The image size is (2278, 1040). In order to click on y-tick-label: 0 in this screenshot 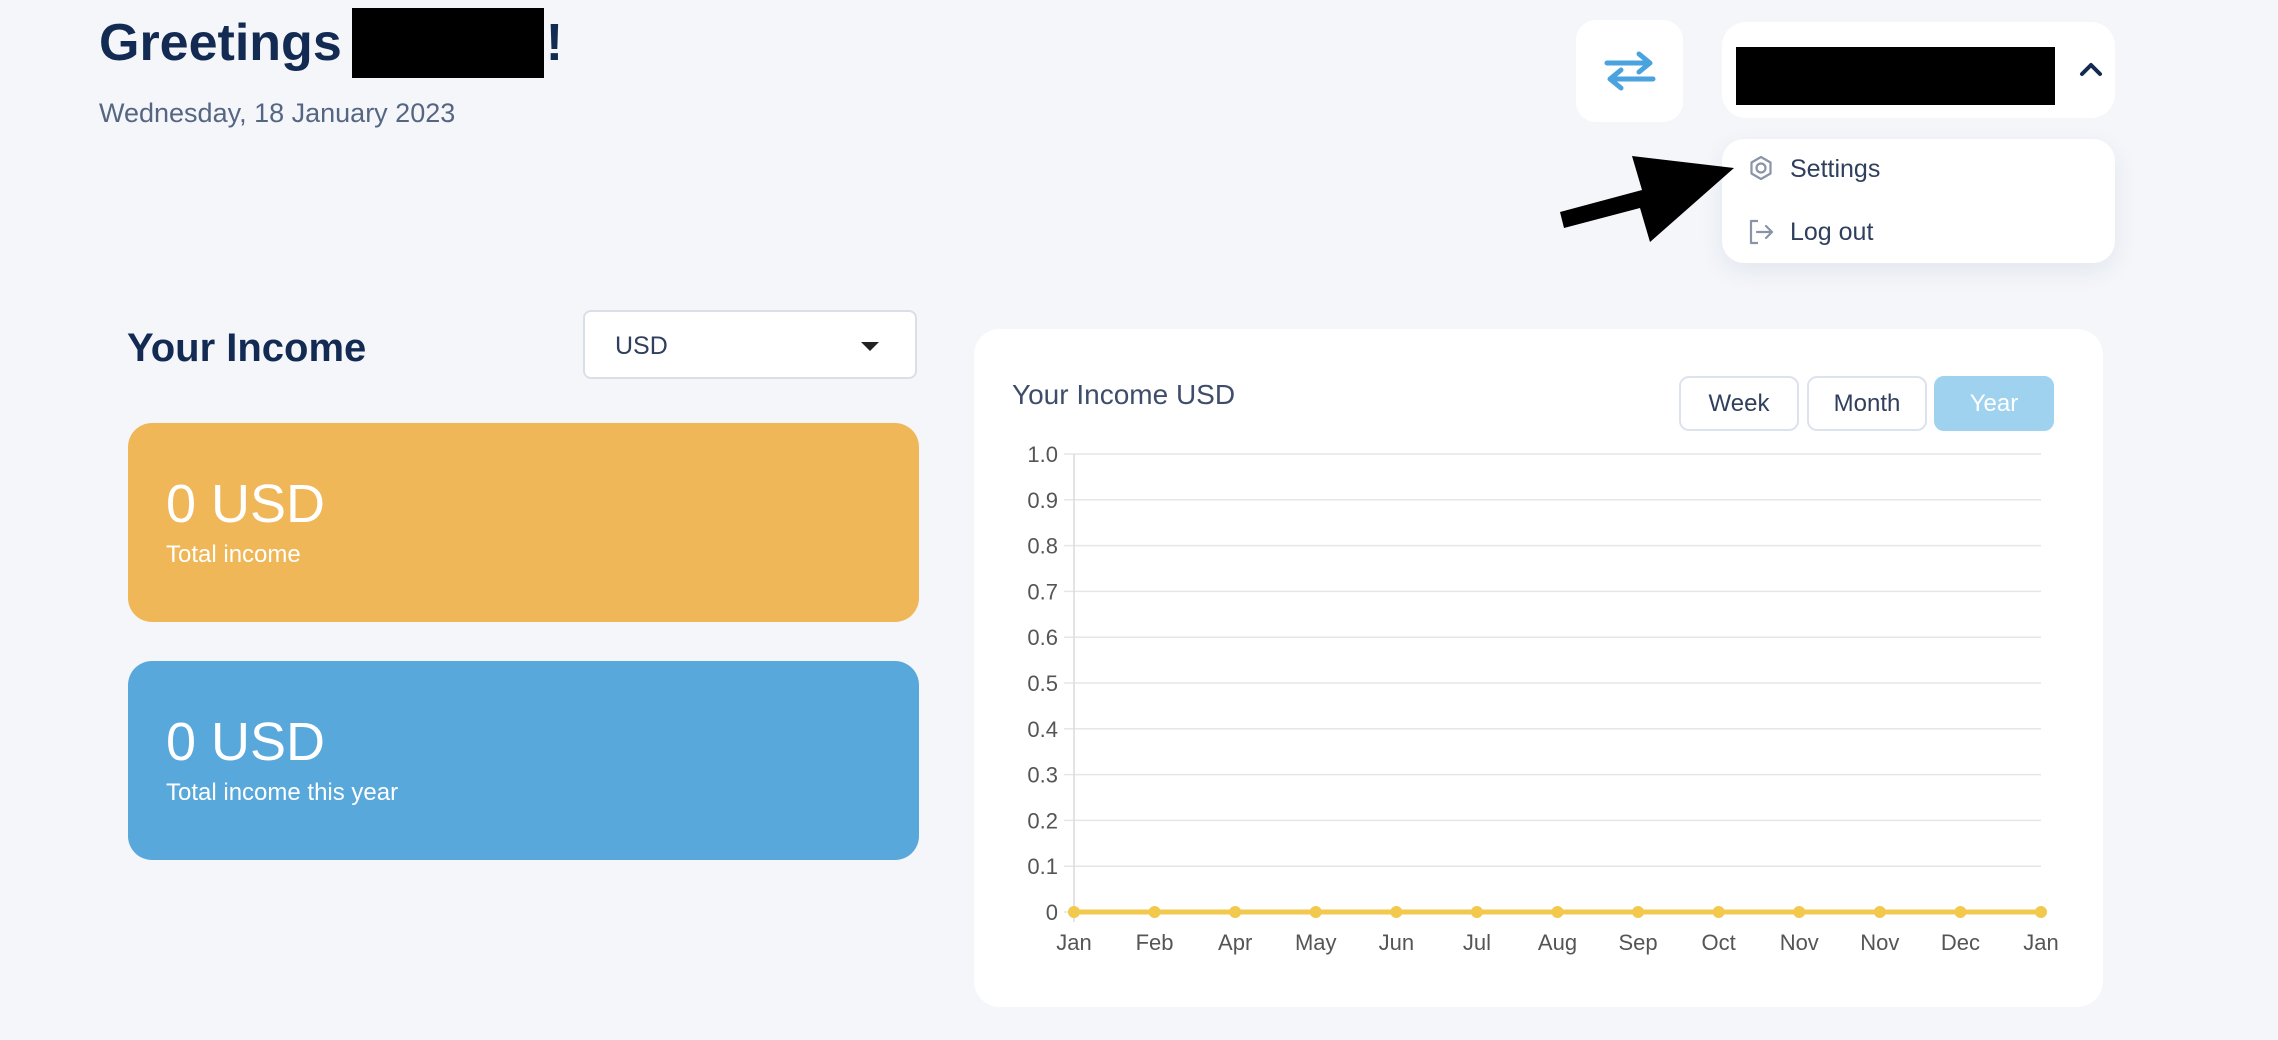, I will do `click(1052, 912)`.